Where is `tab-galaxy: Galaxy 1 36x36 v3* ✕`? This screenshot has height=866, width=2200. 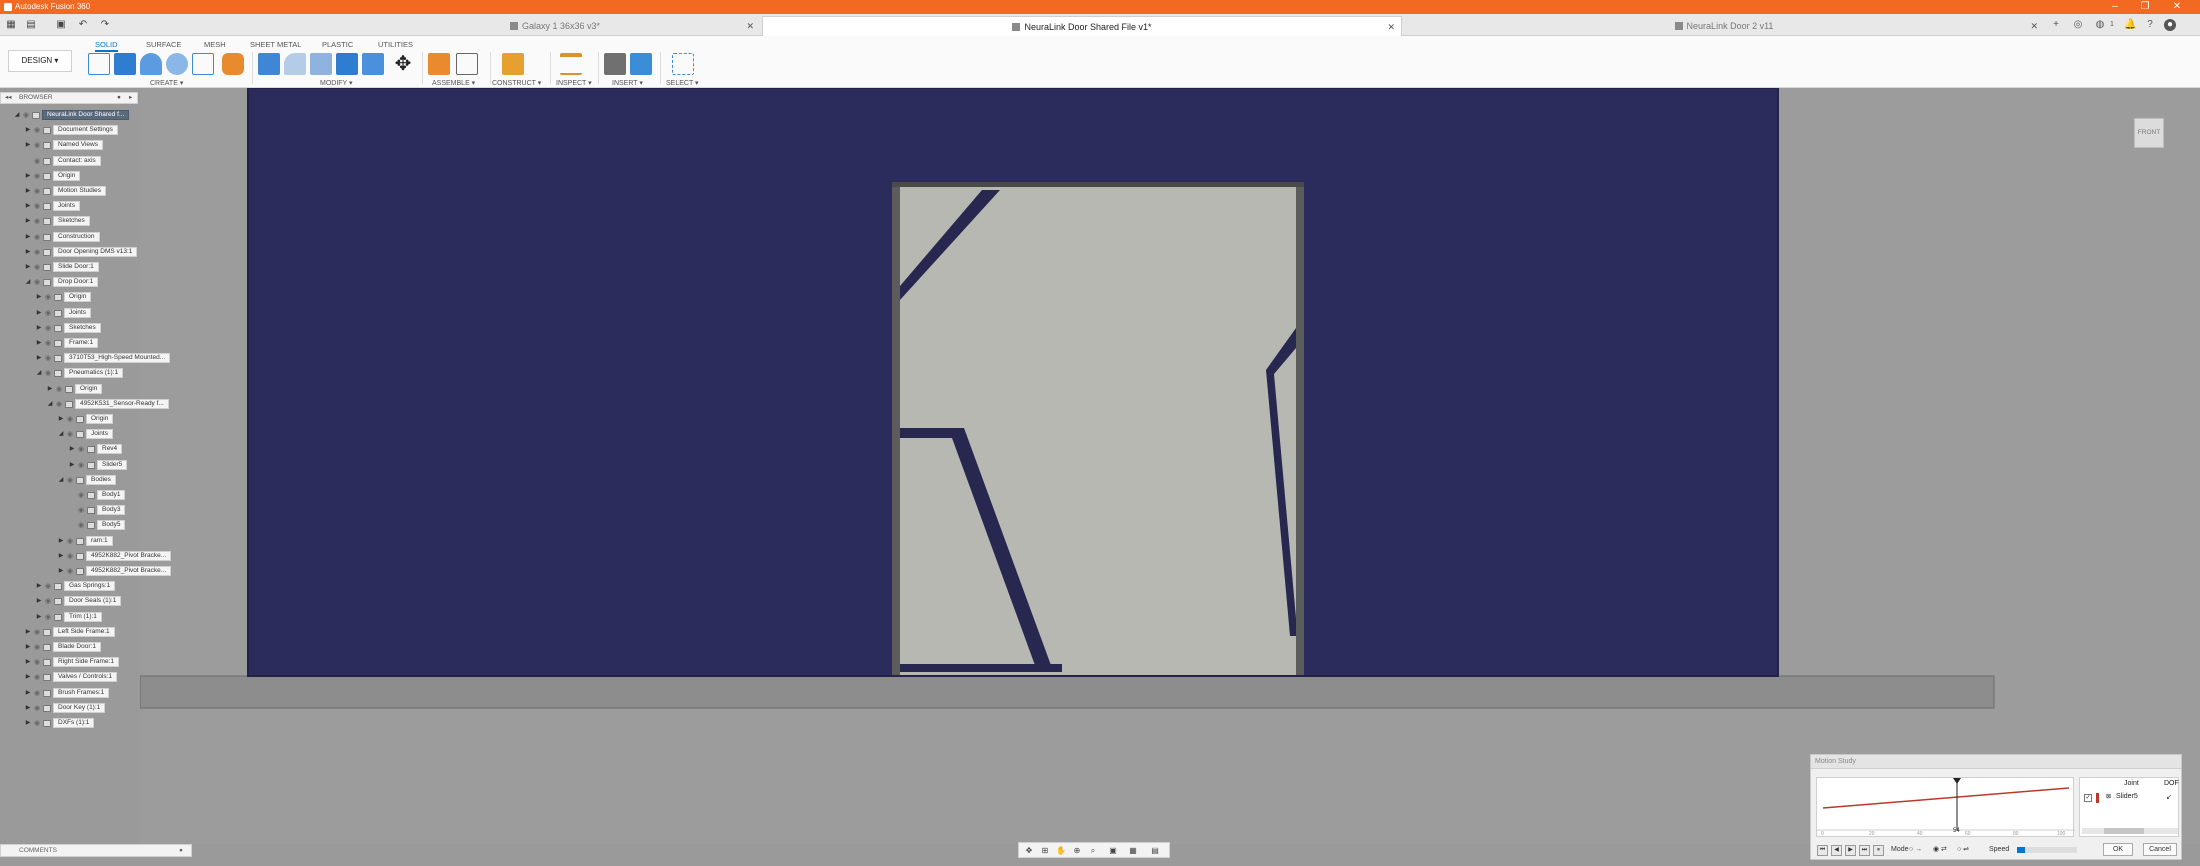
tab-galaxy: Galaxy 1 36x36 v3* ✕ is located at coordinates (555, 26).